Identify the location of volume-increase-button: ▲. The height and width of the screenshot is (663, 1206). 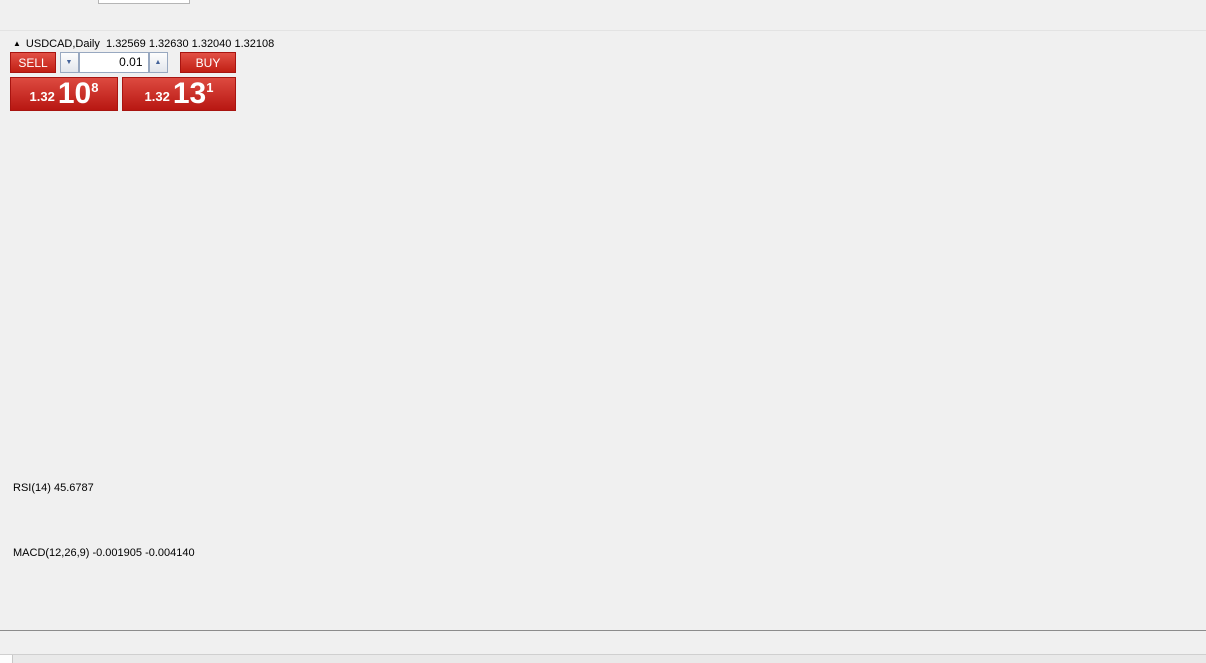
(158, 62).